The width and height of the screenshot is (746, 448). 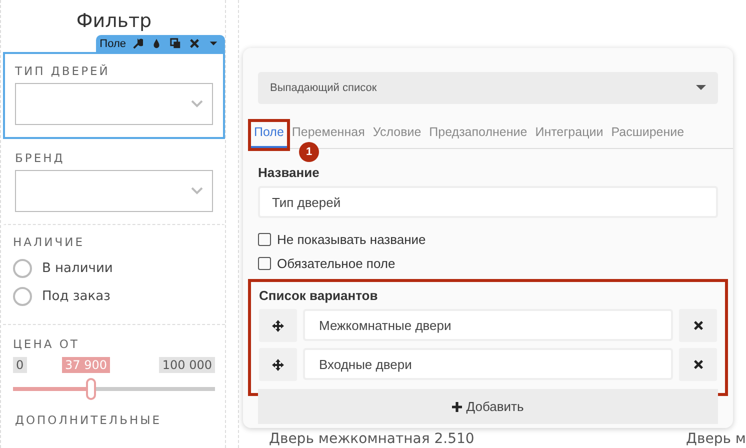 I want to click on product-title: Дверь межкомнатная 2.510, so click(x=371, y=439).